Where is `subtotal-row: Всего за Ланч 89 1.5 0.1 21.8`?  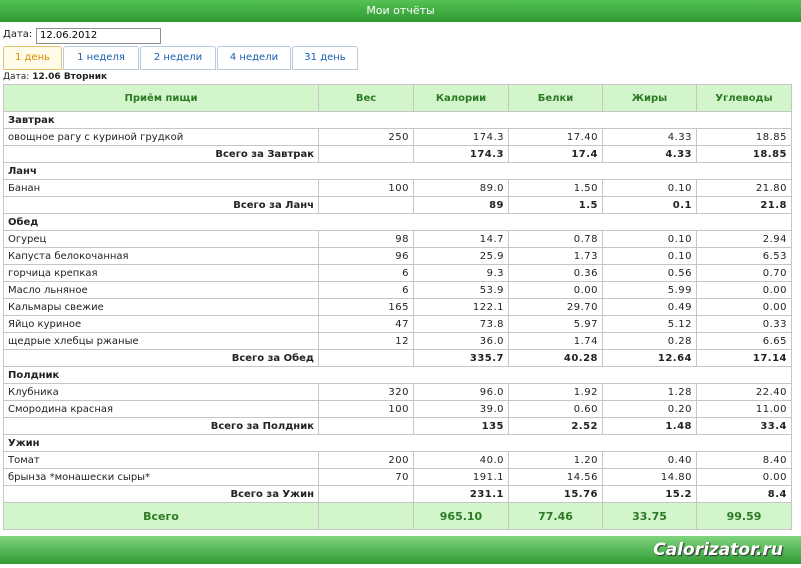 subtotal-row: Всего за Ланч 89 1.5 0.1 21.8 is located at coordinates (397, 205).